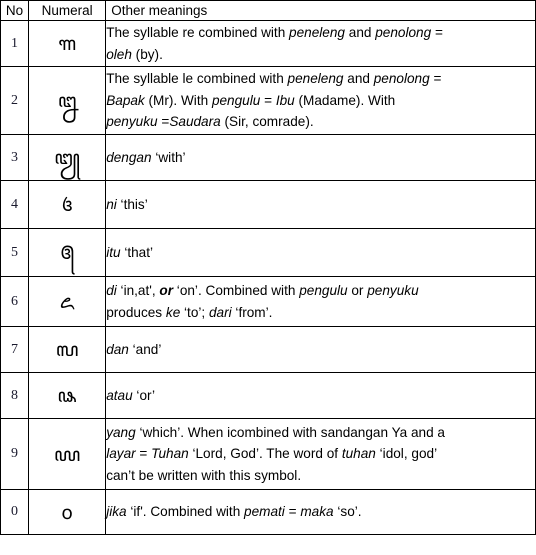 The image size is (536, 555). I want to click on table-row: 3 ꧓ dengan ‘with’, so click(268, 157).